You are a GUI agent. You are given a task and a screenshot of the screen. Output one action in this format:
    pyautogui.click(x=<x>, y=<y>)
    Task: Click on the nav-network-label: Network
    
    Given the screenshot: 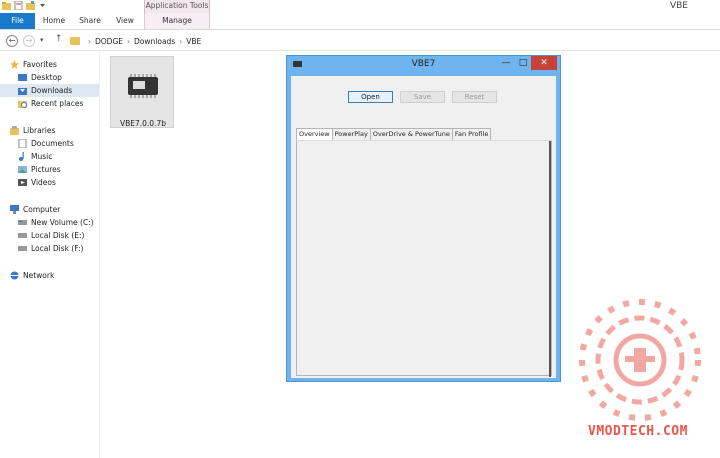 What is the action you would take?
    pyautogui.click(x=39, y=275)
    